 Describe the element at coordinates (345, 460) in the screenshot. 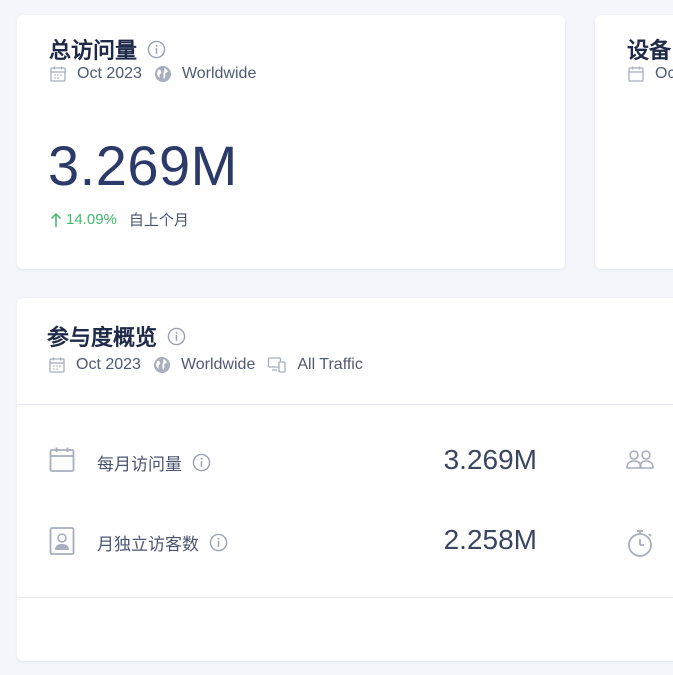

I see `metric-row-monthly-visits: 每月访问量 3.269M` at that location.